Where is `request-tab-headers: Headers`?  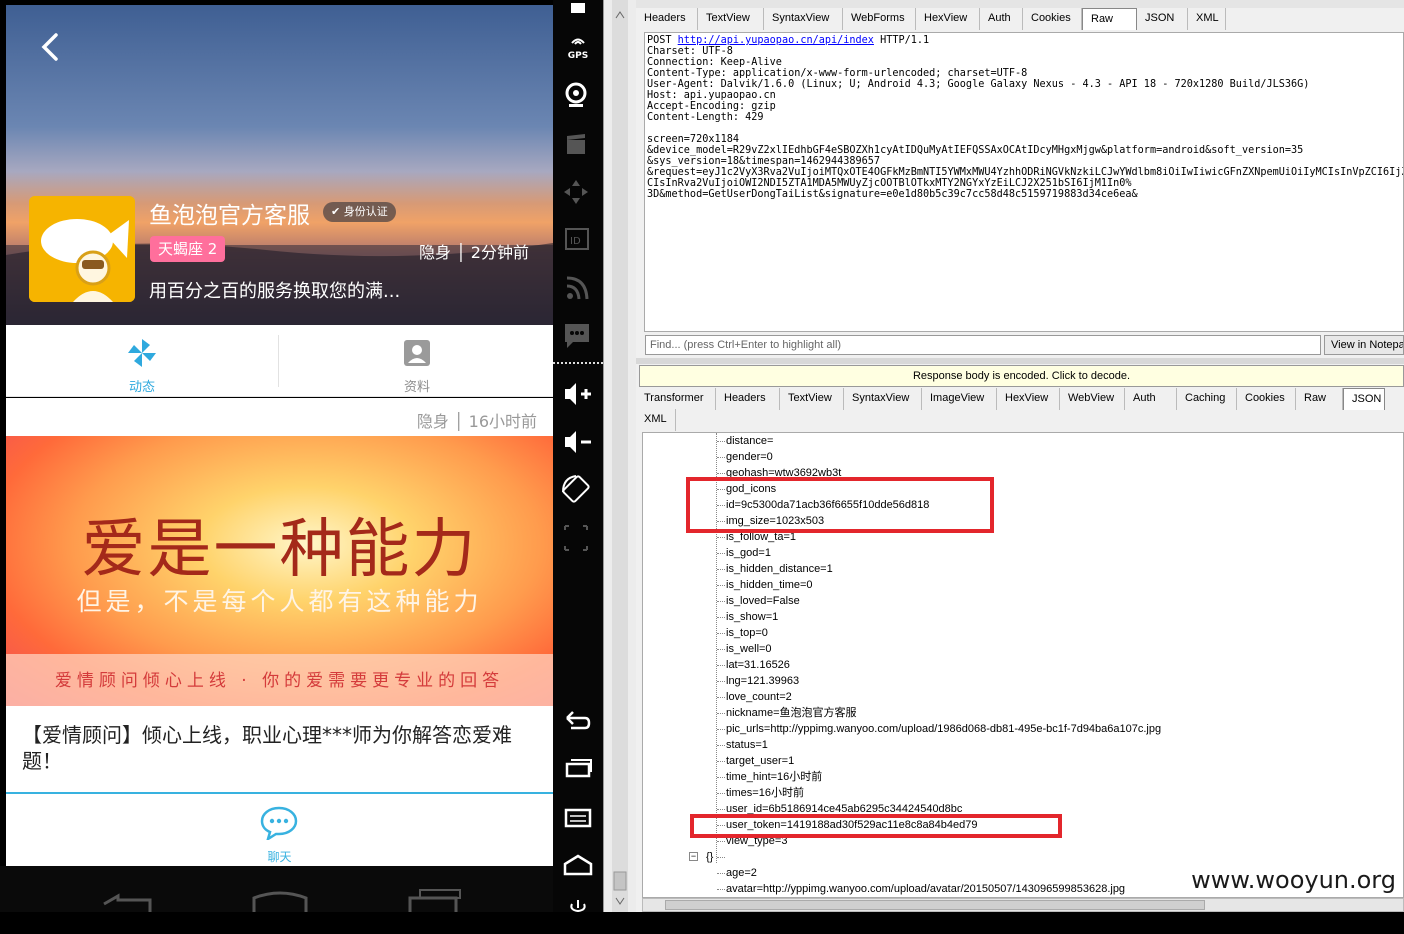
request-tab-headers: Headers is located at coordinates (667, 19).